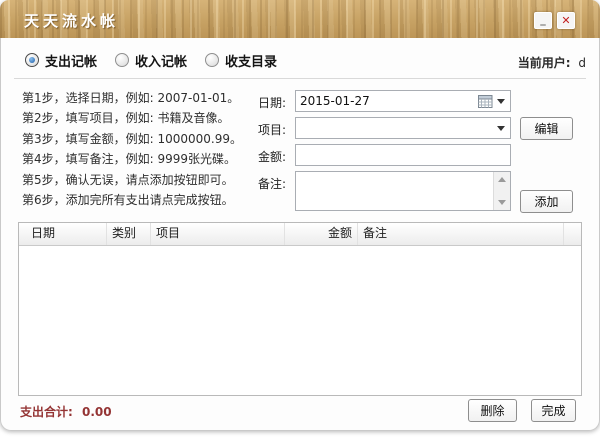 Image resolution: width=600 pixels, height=440 pixels. Describe the element at coordinates (501, 128) in the screenshot. I see `project-dropdown-arrow-icon` at that location.